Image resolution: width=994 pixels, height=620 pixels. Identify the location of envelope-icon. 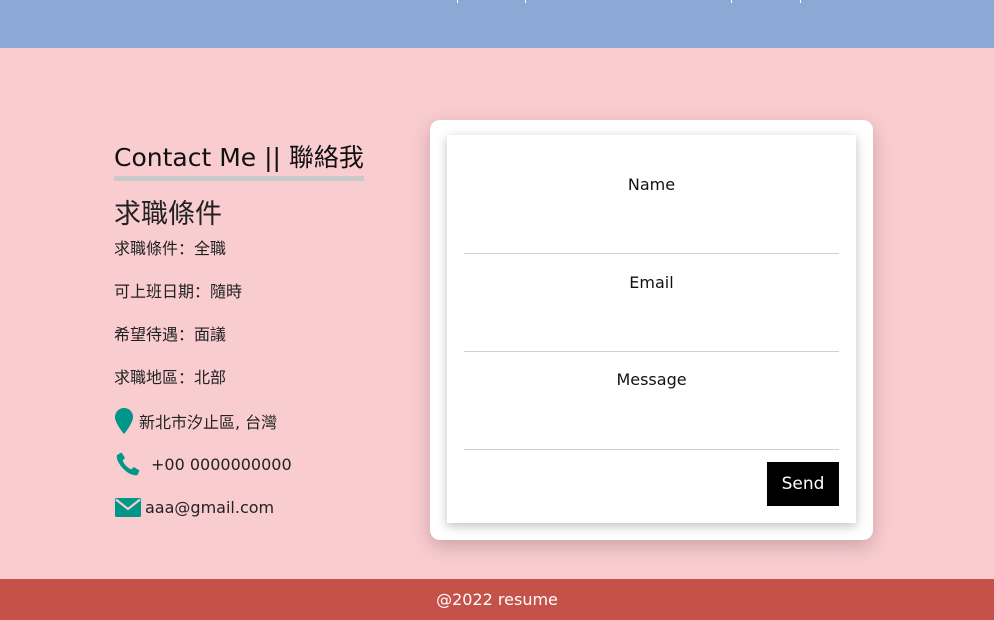
(127, 507).